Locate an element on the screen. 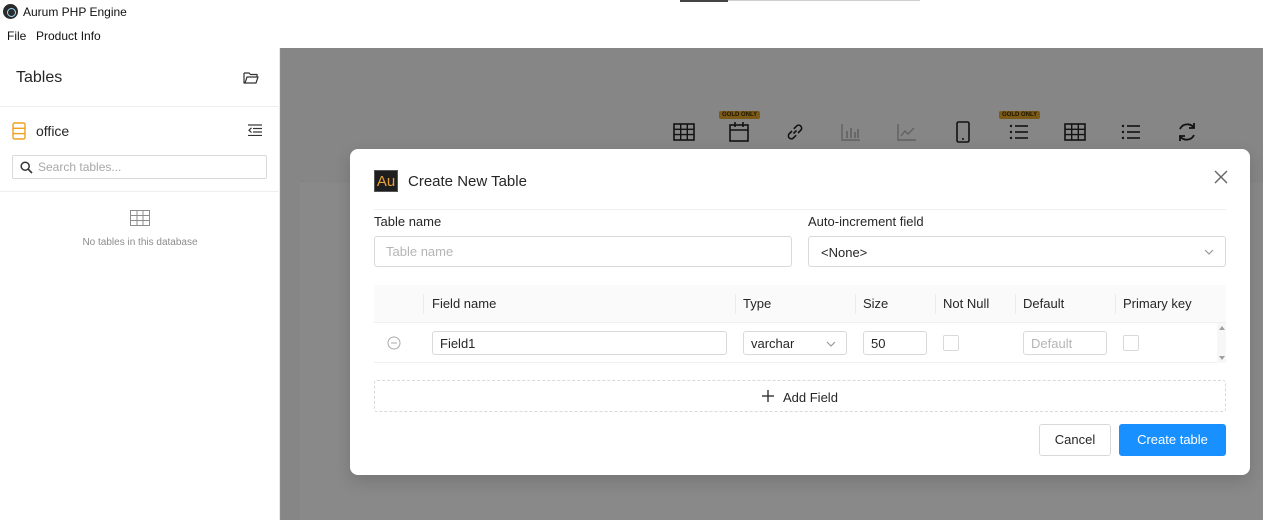  primary-key-checkbox is located at coordinates (1131, 343).